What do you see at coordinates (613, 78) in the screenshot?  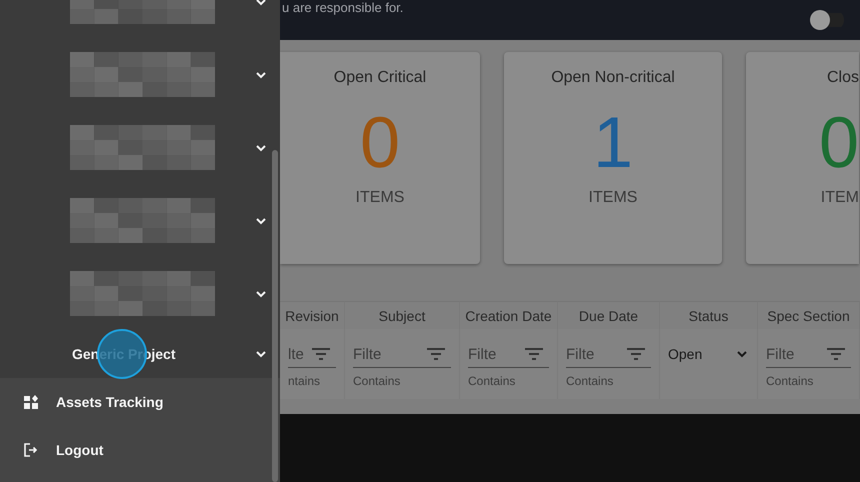 I see `card-title: Open Non-critical` at bounding box center [613, 78].